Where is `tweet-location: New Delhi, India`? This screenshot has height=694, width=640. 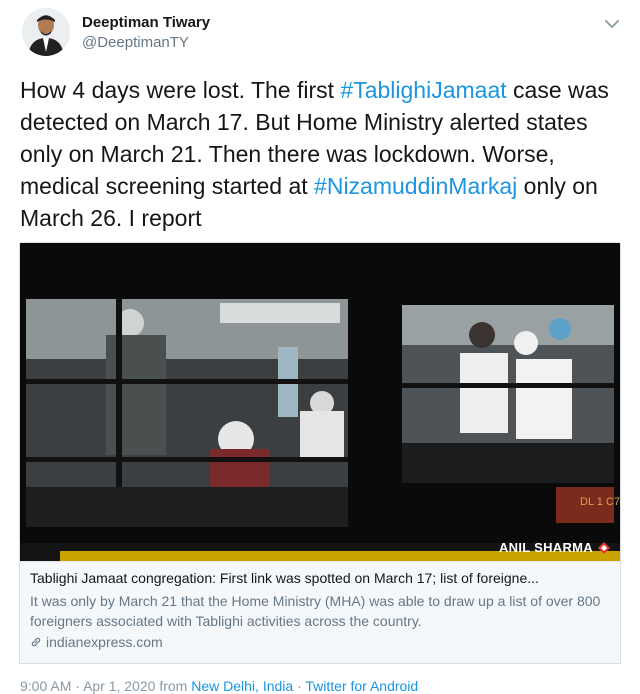 tweet-location: New Delhi, India is located at coordinates (242, 686).